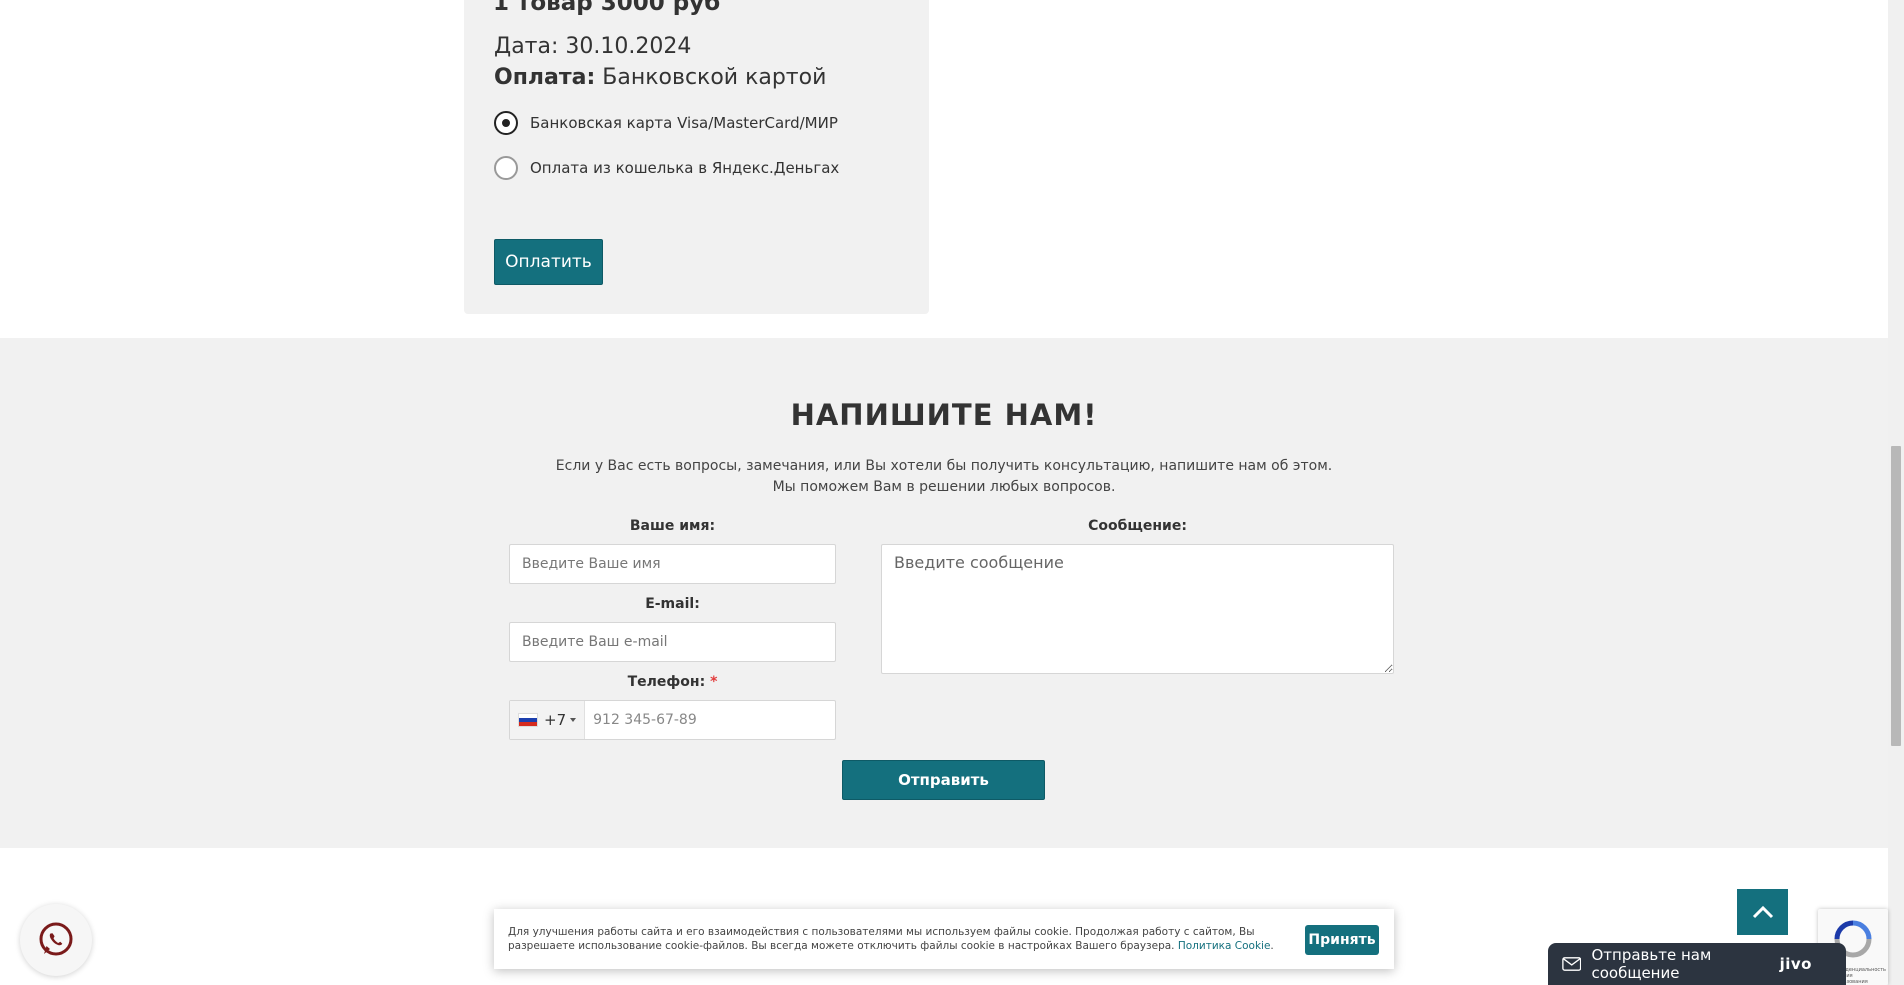  Describe the element at coordinates (1342, 940) in the screenshot. I see `cookie-accept-button: Принять` at that location.